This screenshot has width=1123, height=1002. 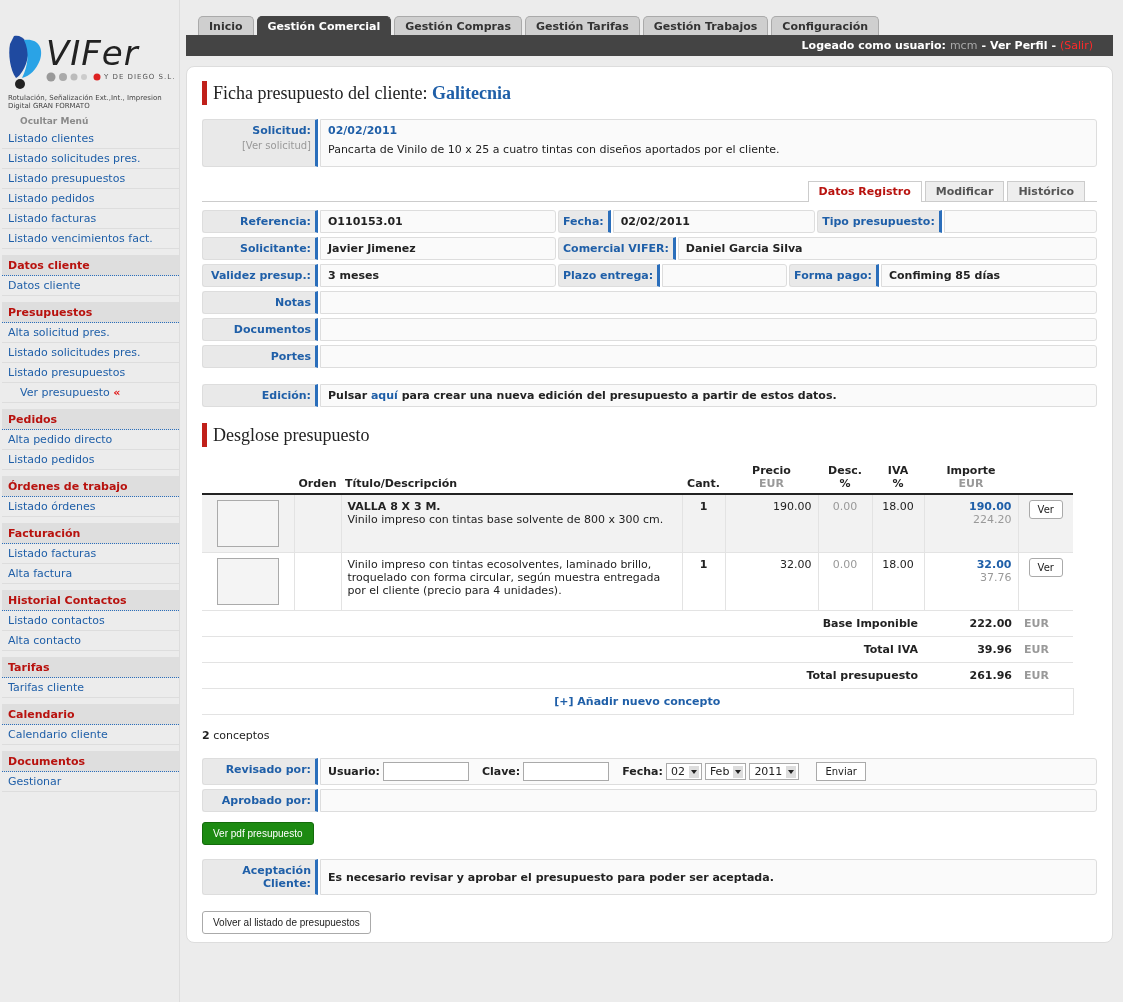 What do you see at coordinates (258, 833) in the screenshot?
I see `view-pdf-button: Ver pdf presupuesto` at bounding box center [258, 833].